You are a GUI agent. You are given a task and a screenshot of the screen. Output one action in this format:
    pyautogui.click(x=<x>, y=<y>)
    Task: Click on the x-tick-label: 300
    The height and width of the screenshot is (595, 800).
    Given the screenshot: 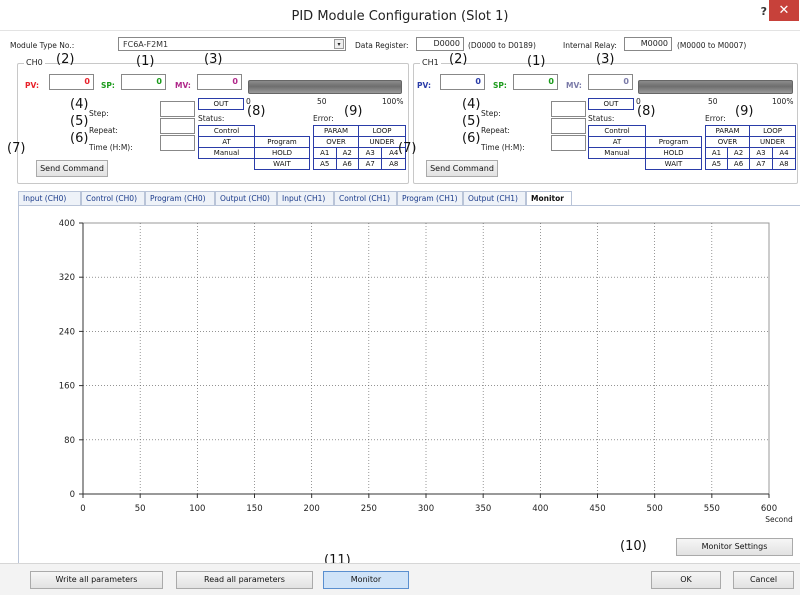 What is the action you would take?
    pyautogui.click(x=426, y=509)
    